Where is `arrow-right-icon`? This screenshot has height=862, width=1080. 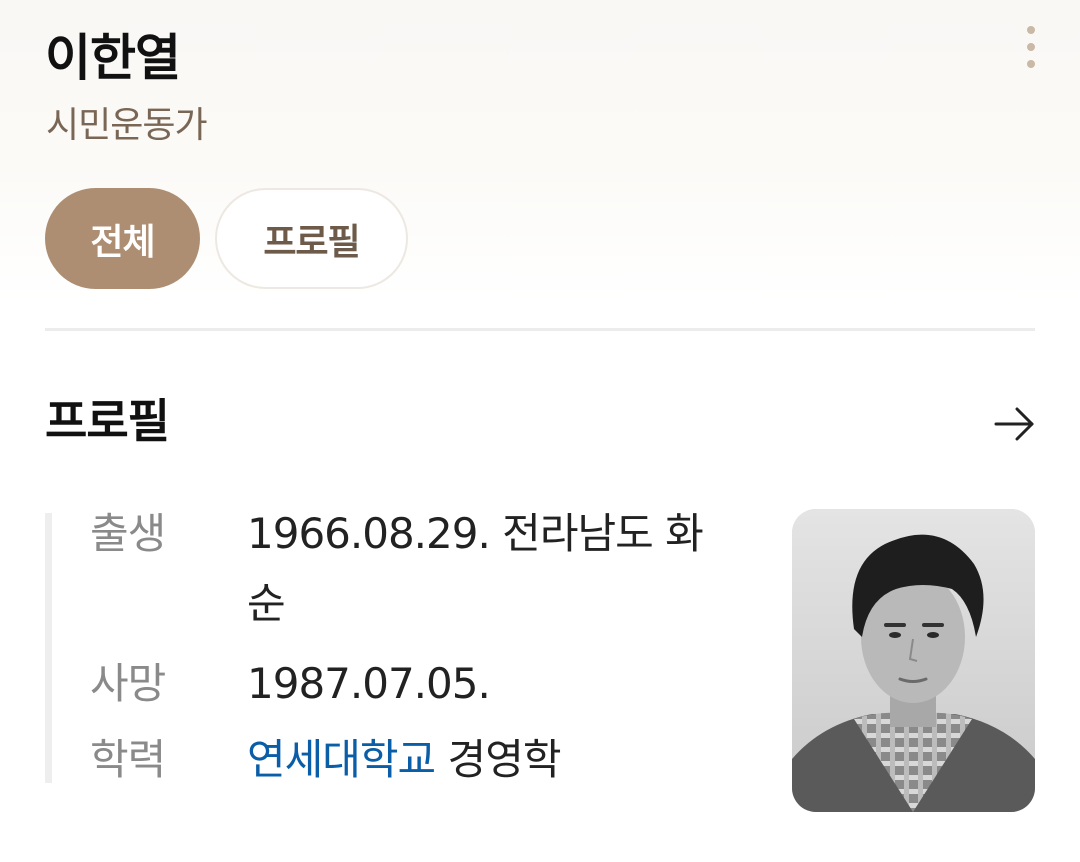
arrow-right-icon is located at coordinates (1014, 424).